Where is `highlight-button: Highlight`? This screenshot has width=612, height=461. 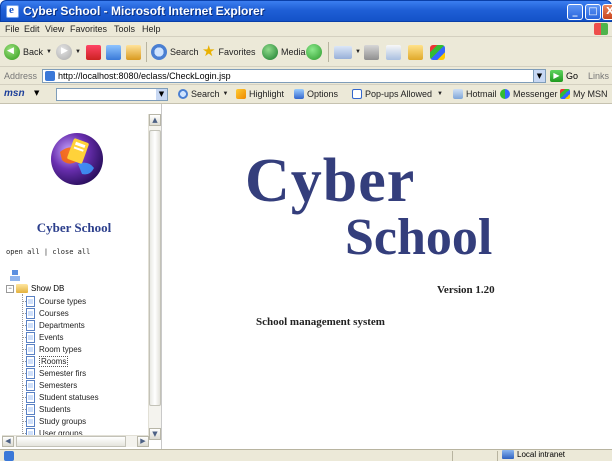 highlight-button: Highlight is located at coordinates (260, 94).